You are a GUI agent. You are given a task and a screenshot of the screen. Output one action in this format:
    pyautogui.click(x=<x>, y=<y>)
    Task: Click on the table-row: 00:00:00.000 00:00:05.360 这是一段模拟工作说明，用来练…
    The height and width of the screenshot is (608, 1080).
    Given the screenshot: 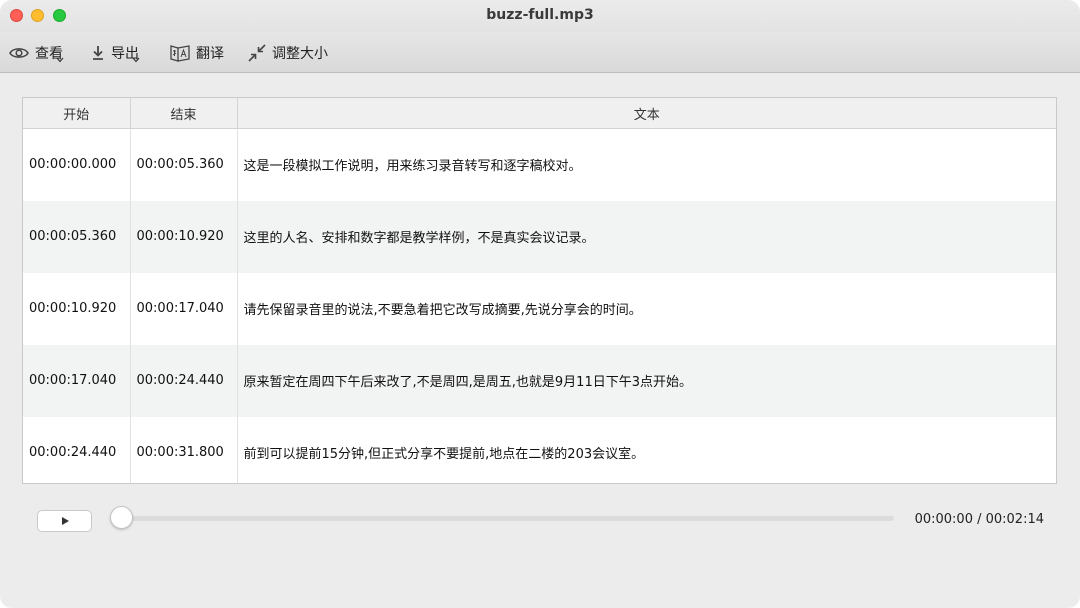 What is the action you would take?
    pyautogui.click(x=539, y=164)
    